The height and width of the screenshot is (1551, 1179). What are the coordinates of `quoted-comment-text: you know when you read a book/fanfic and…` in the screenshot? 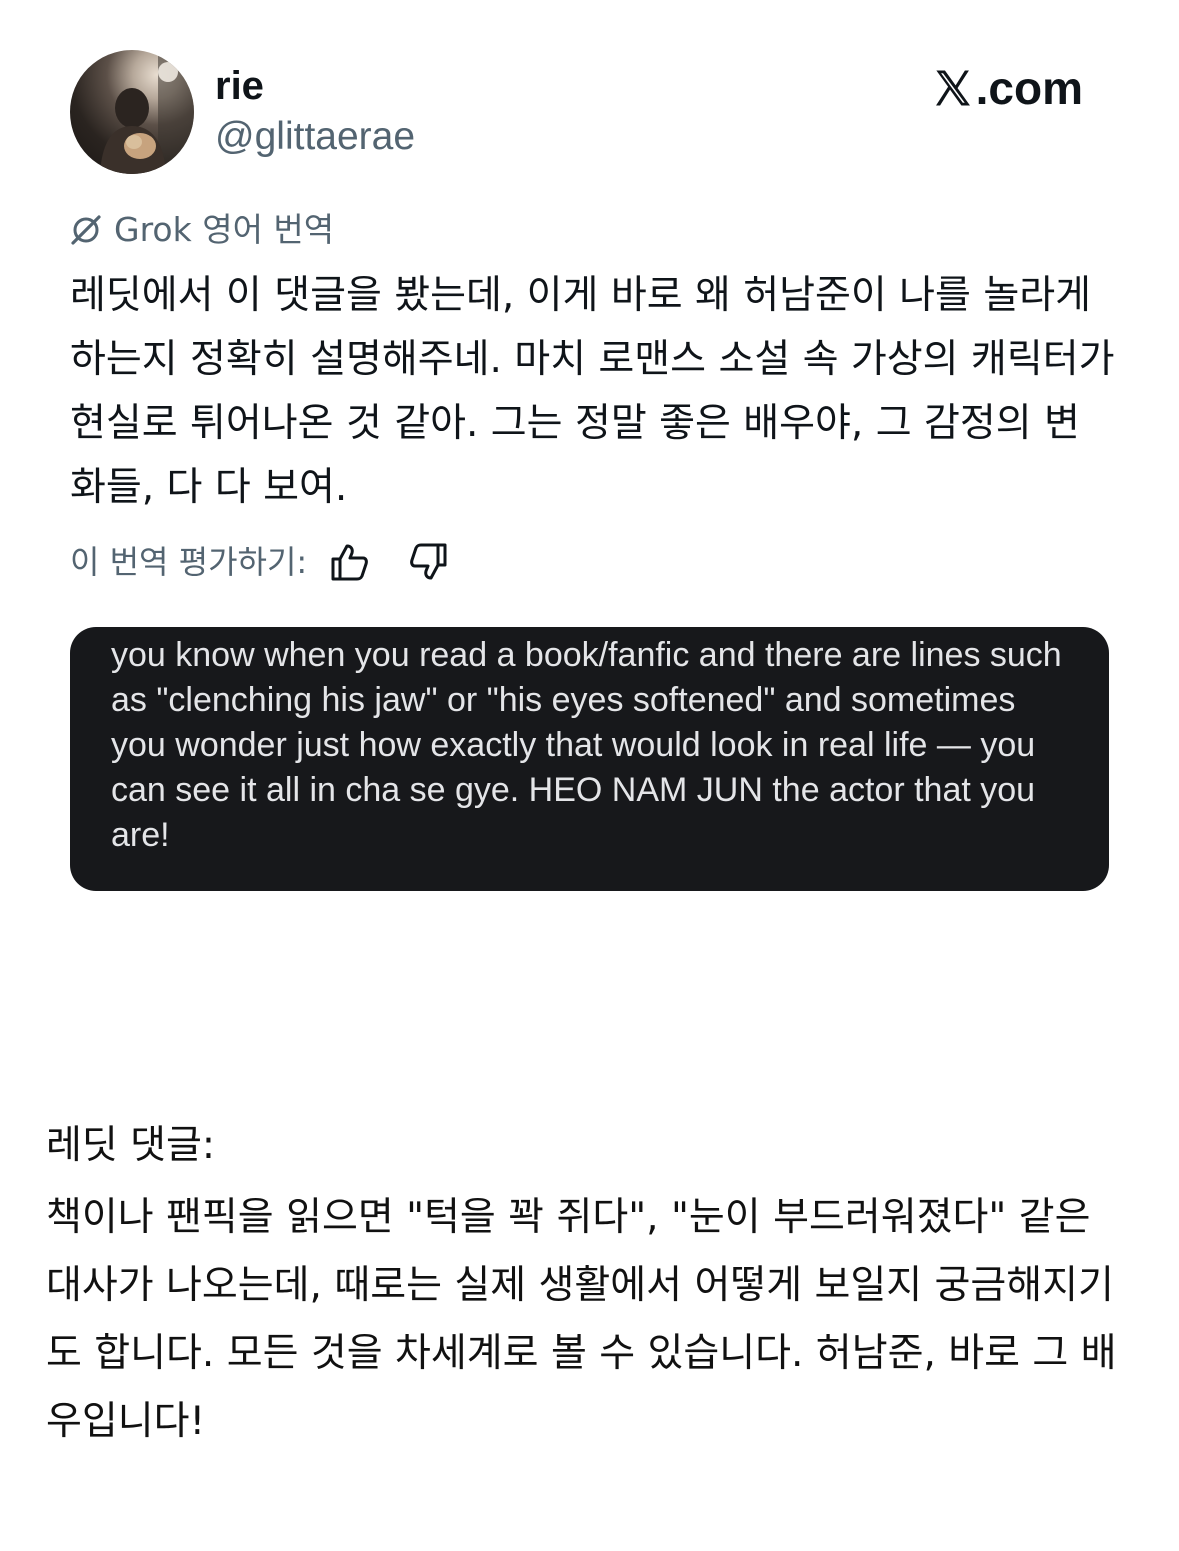 It's located at (586, 745).